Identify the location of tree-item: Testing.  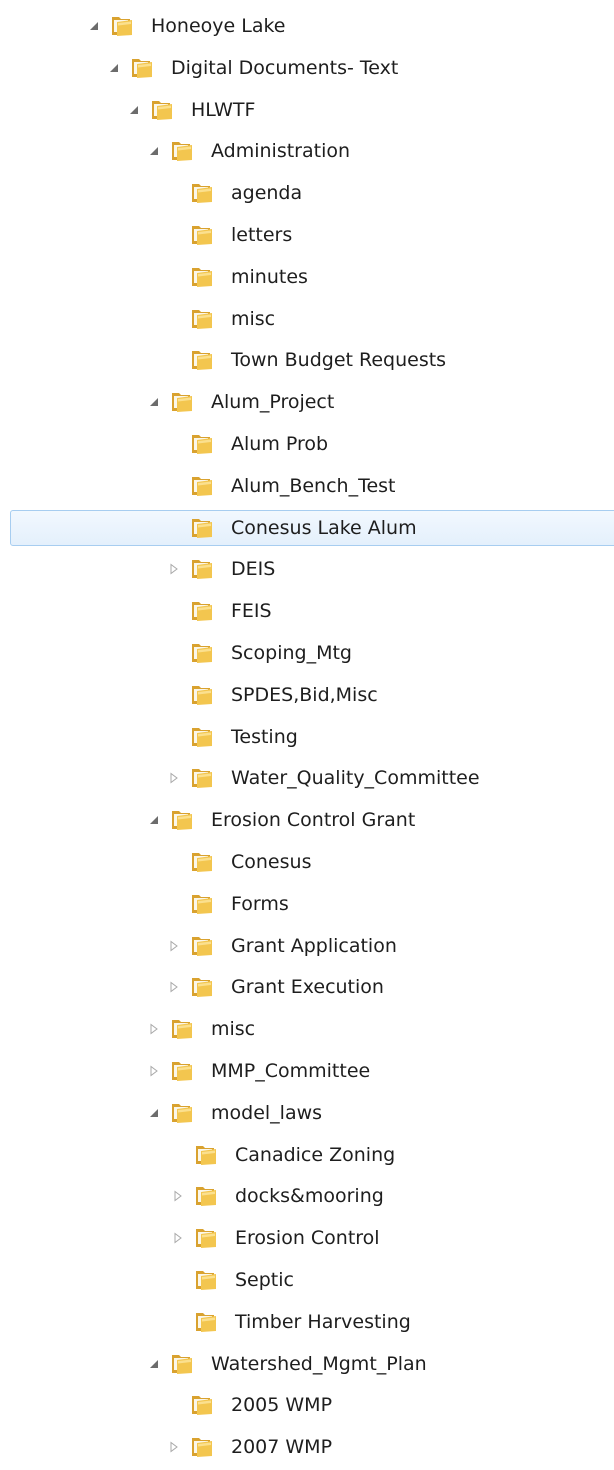
(307, 737).